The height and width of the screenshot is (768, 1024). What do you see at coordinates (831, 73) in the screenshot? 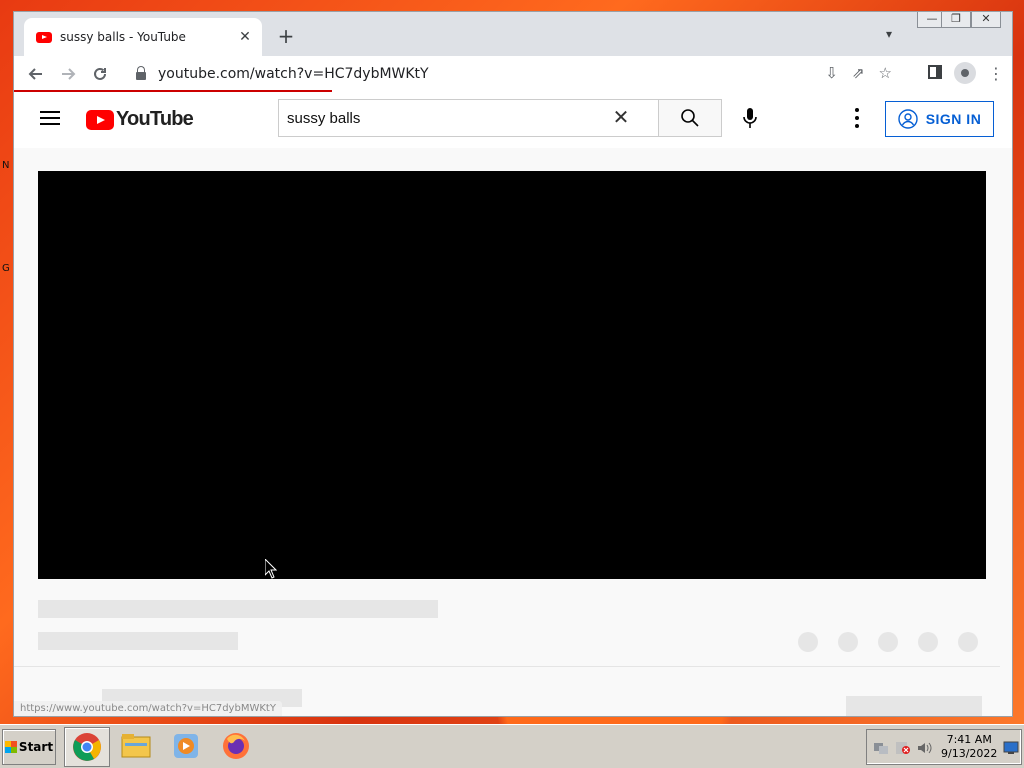
I see `install-icon: ⇩` at bounding box center [831, 73].